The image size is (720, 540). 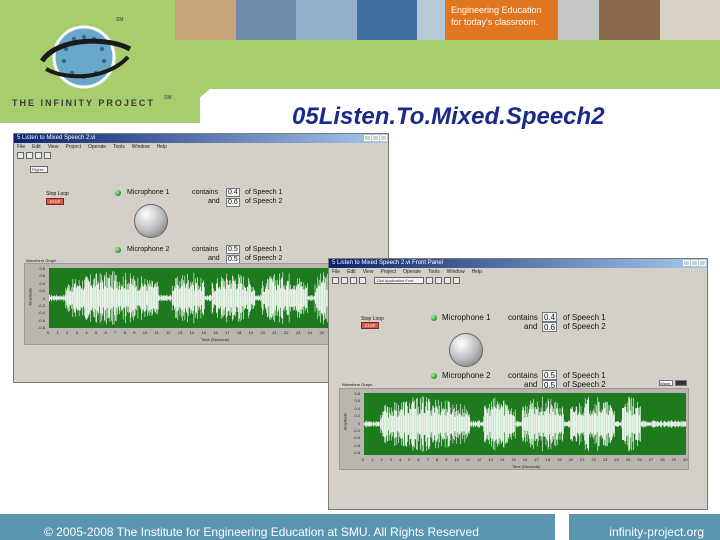 What do you see at coordinates (446, 459) in the screenshot?
I see `x-tick-label: 9` at bounding box center [446, 459].